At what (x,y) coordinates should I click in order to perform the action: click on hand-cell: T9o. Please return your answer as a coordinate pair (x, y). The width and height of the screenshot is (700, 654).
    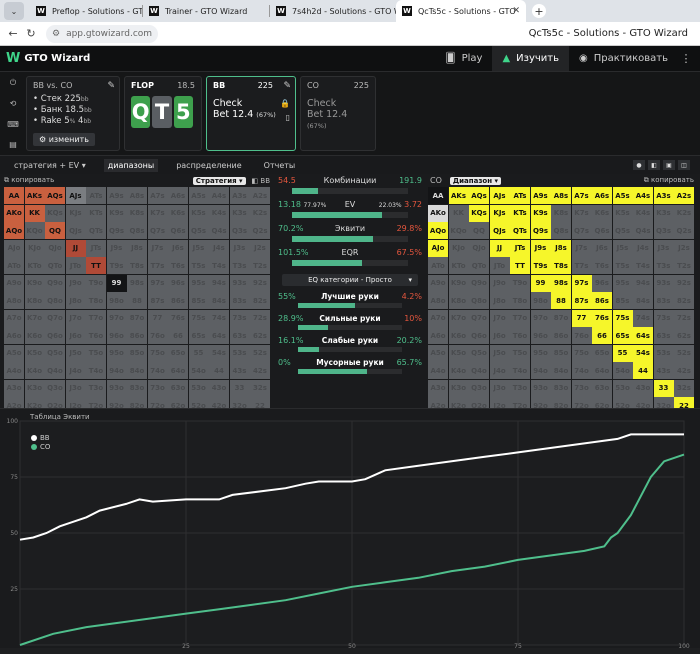
    Looking at the image, I should click on (96, 283).